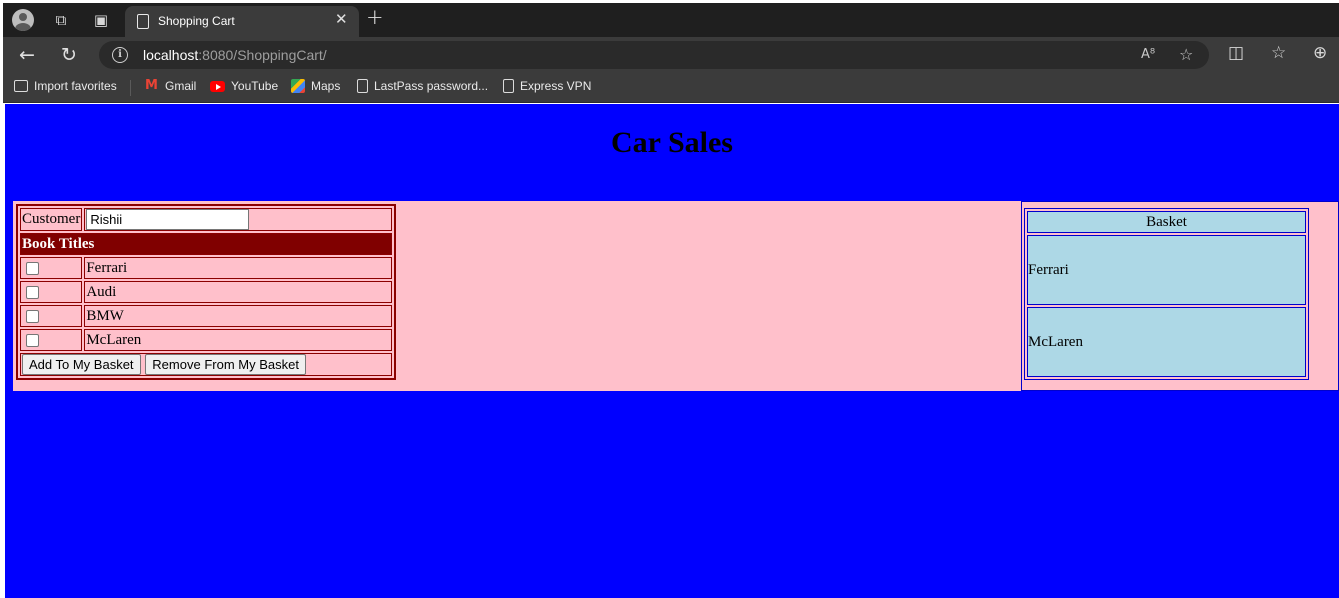 This screenshot has width=1339, height=598. Describe the element at coordinates (32, 340) in the screenshot. I see `item-checkbox-mclaren` at that location.